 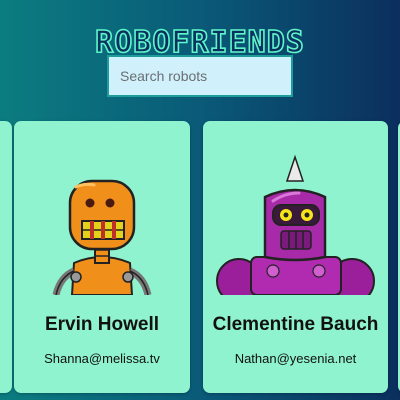 I want to click on robot-email: Nathan@yesenia.net, so click(x=295, y=358).